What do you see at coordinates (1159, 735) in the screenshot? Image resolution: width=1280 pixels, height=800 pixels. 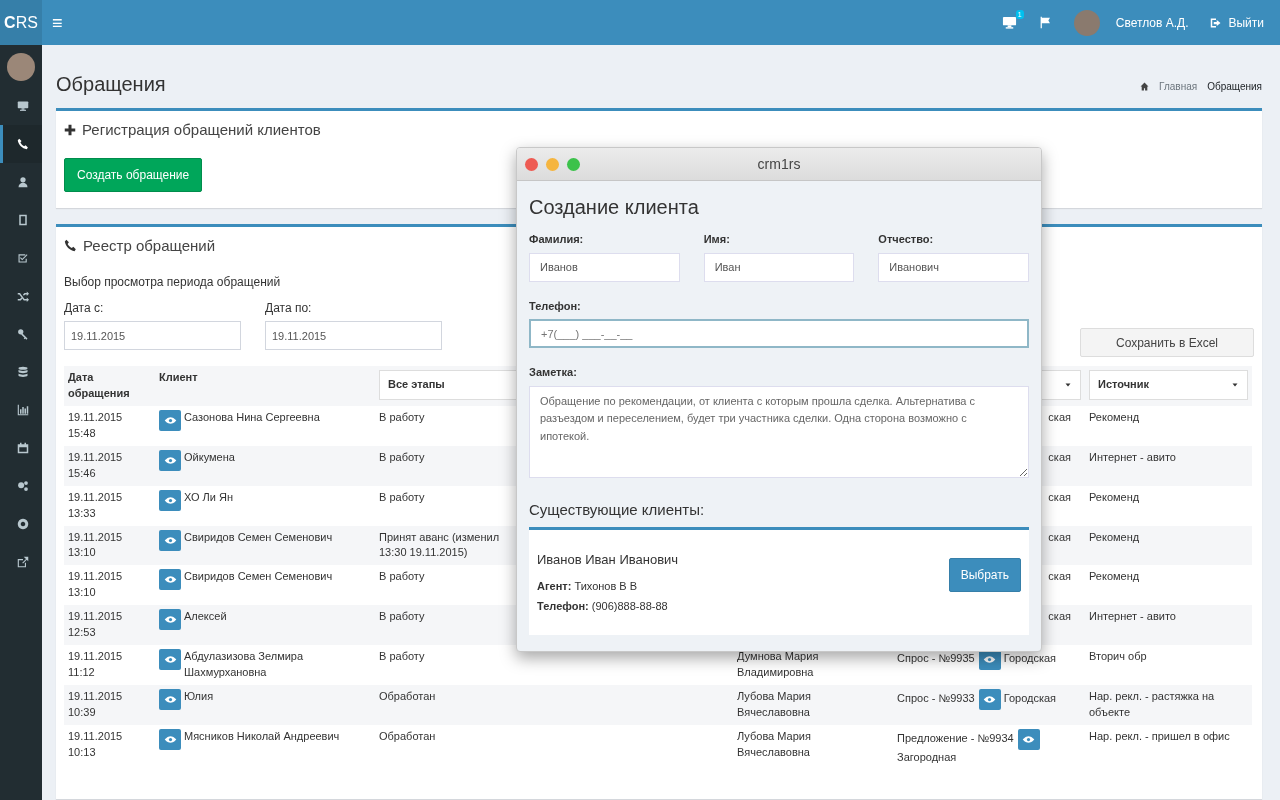 I see `source-text: Нар. рекл. - пришел в офис` at bounding box center [1159, 735].